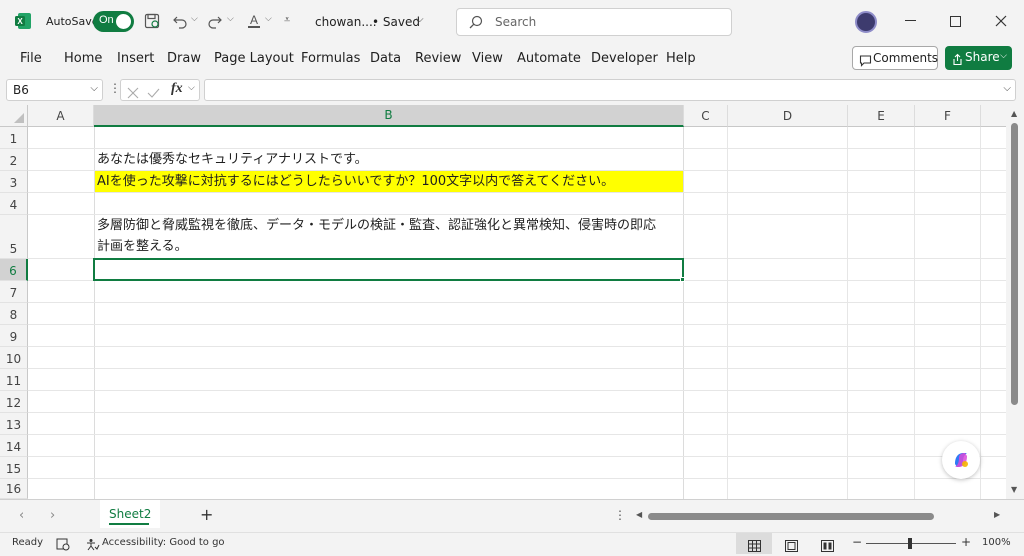 The image size is (1024, 556). I want to click on prev-sheet-icon: ‹, so click(21, 515).